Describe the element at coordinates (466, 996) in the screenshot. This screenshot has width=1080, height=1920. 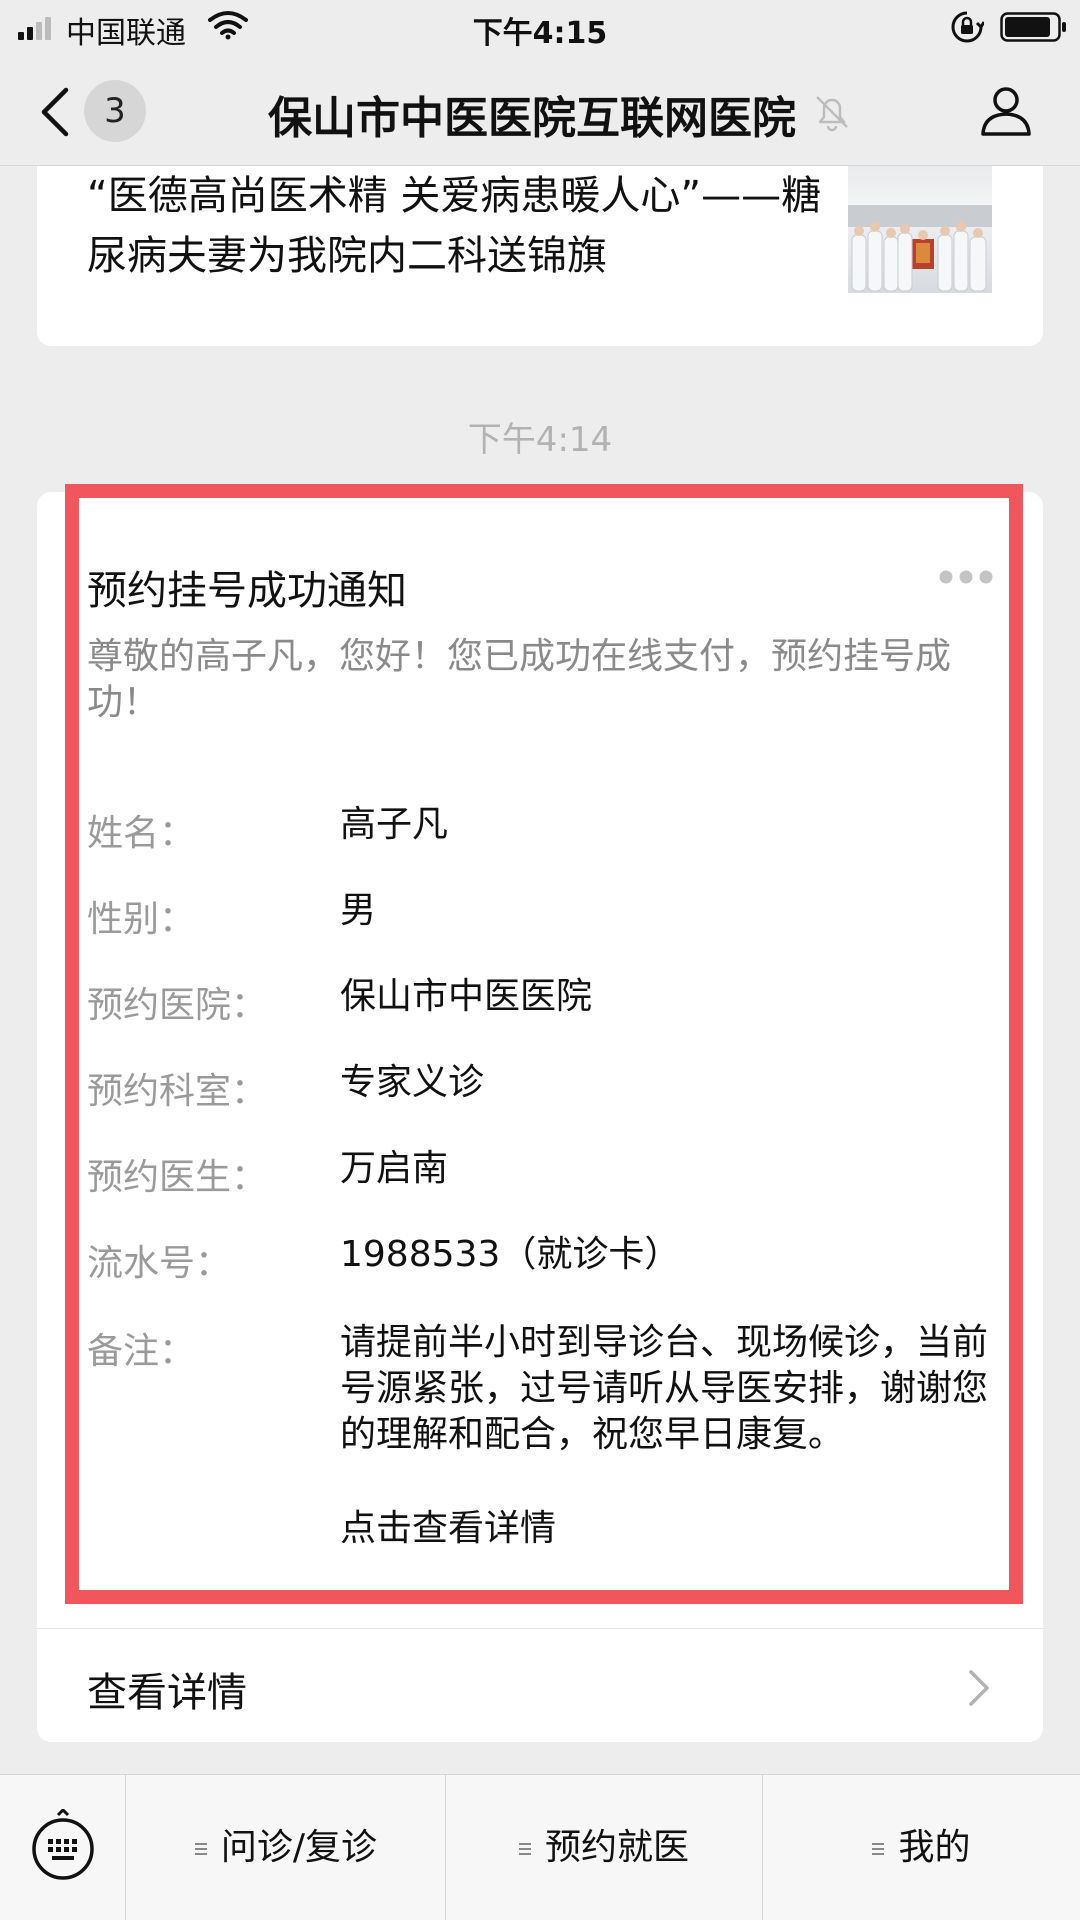
I see `field-value-hospital: 保山市中医医院` at that location.